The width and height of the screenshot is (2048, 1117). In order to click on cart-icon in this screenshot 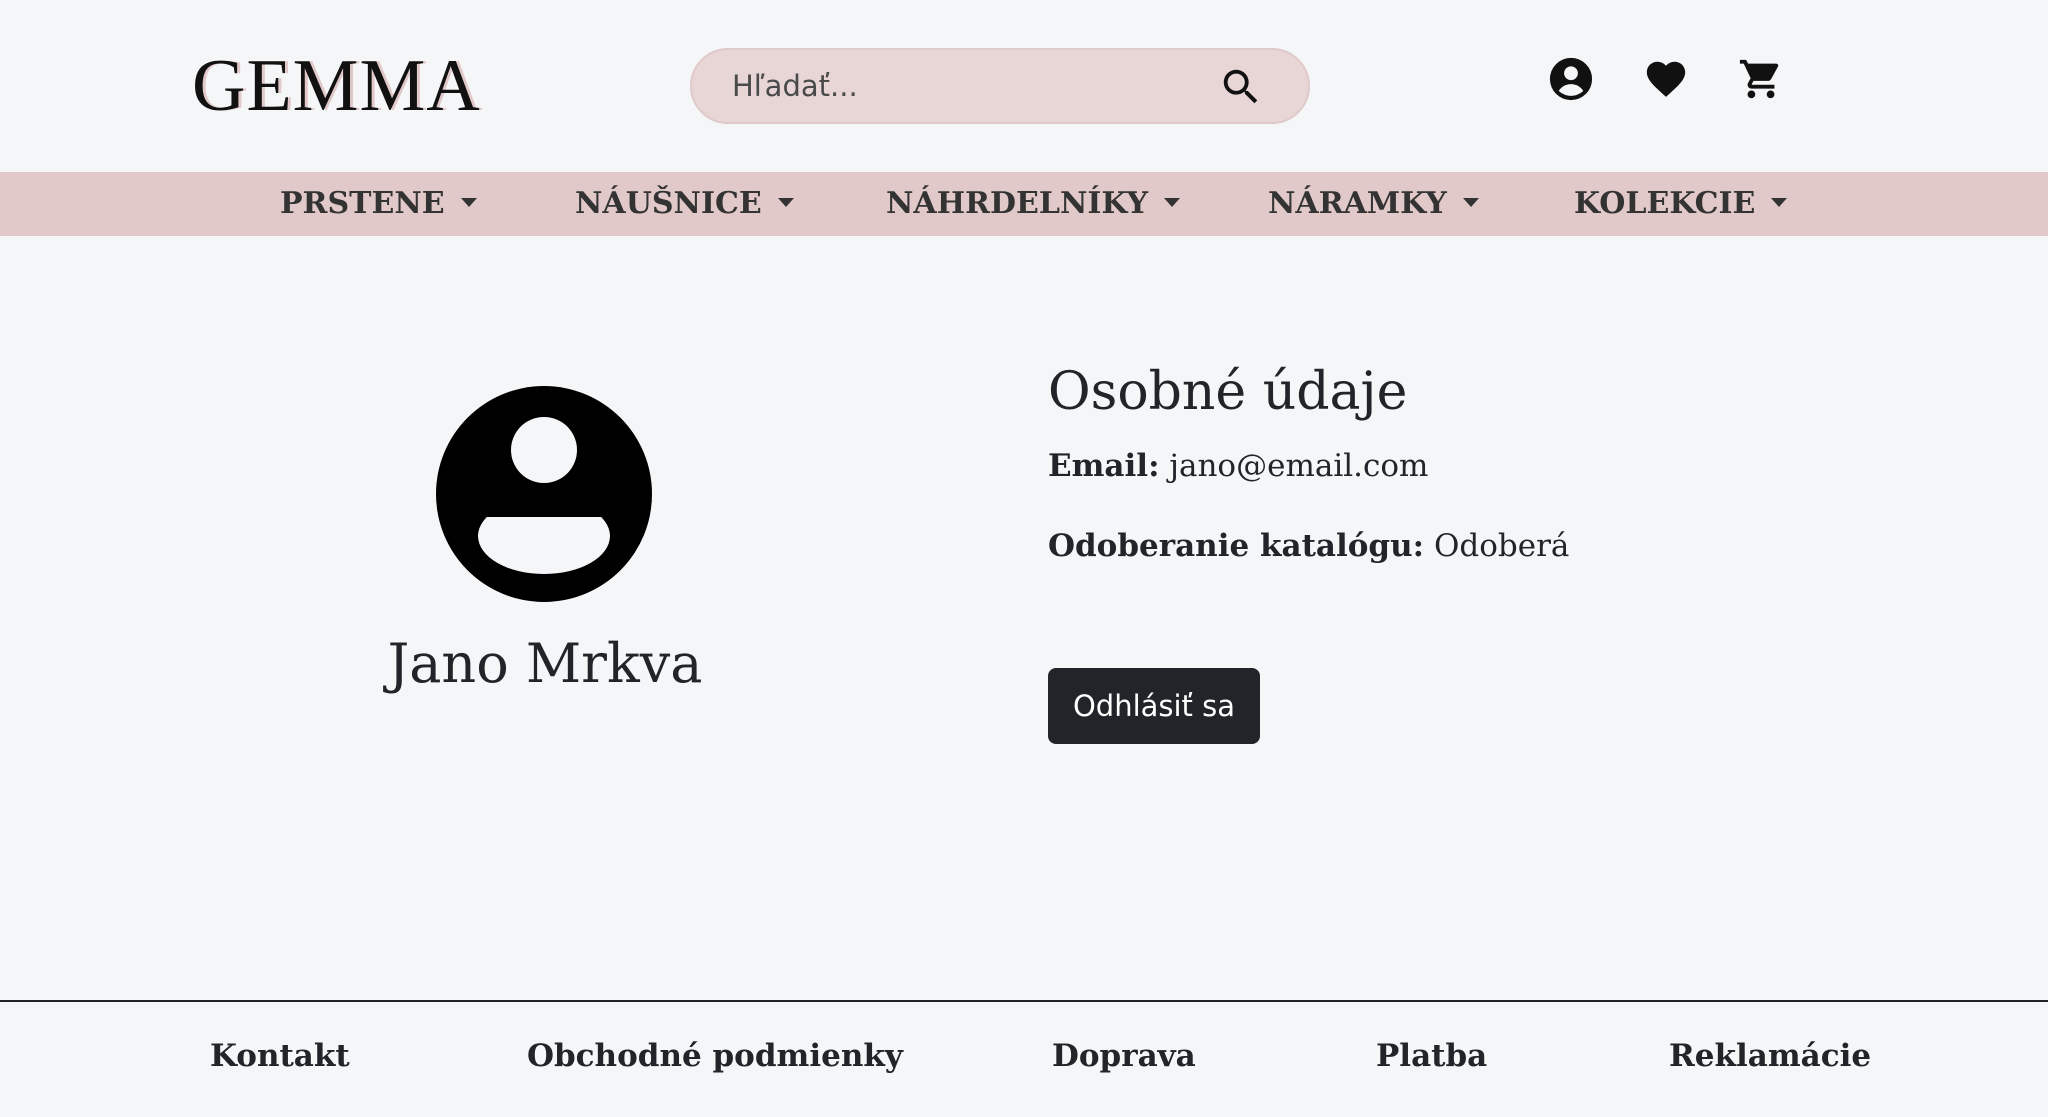, I will do `click(1759, 79)`.